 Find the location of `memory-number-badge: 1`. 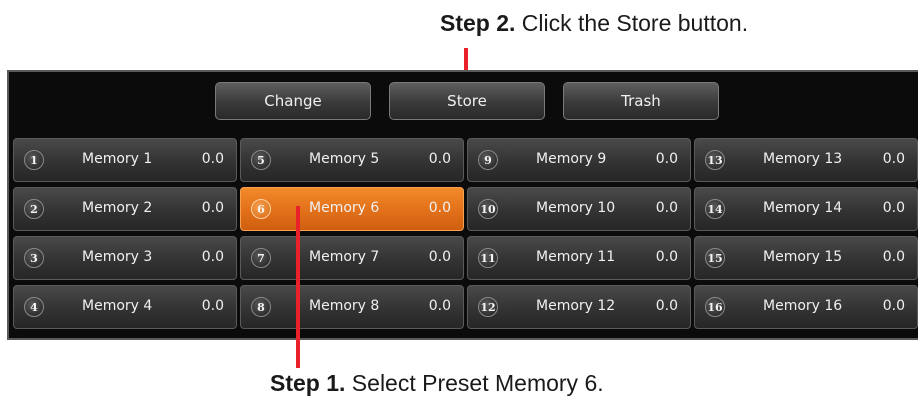

memory-number-badge: 1 is located at coordinates (34, 160).